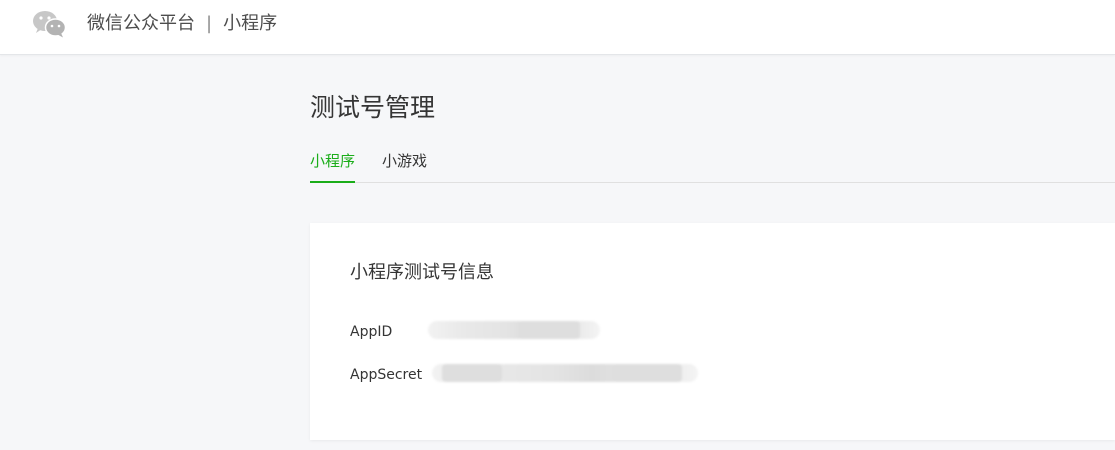 This screenshot has height=450, width=1115. I want to click on wechat-logo-icon, so click(50, 24).